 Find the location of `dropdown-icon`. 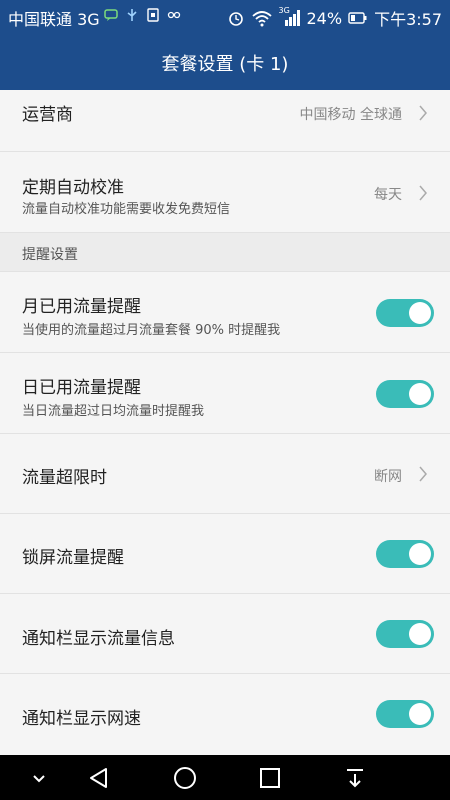

dropdown-icon is located at coordinates (39, 778).